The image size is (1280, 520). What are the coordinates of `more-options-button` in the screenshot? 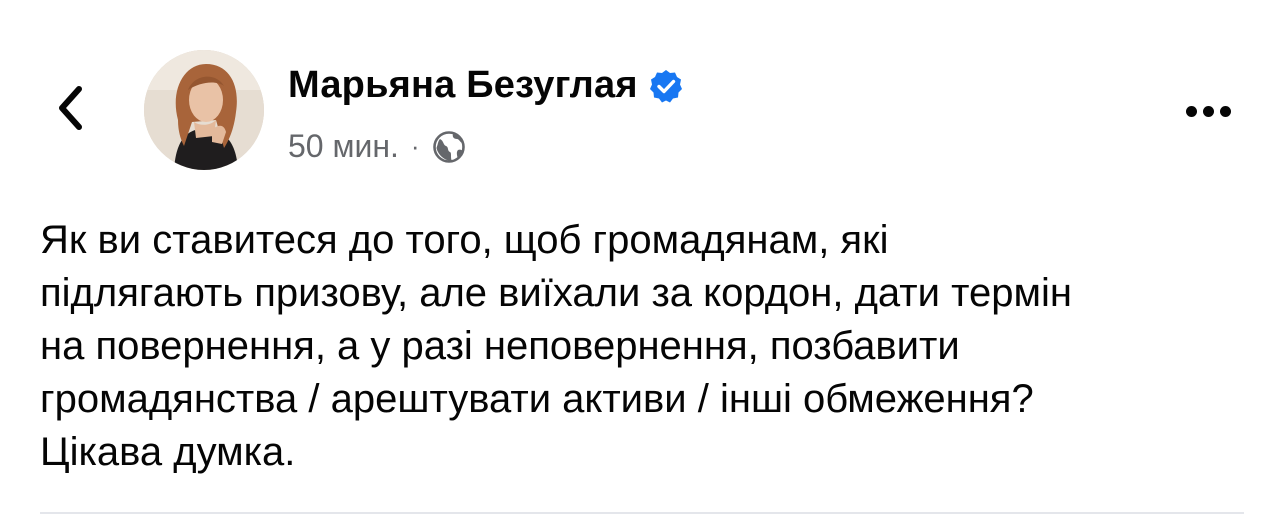 It's located at (1208, 111).